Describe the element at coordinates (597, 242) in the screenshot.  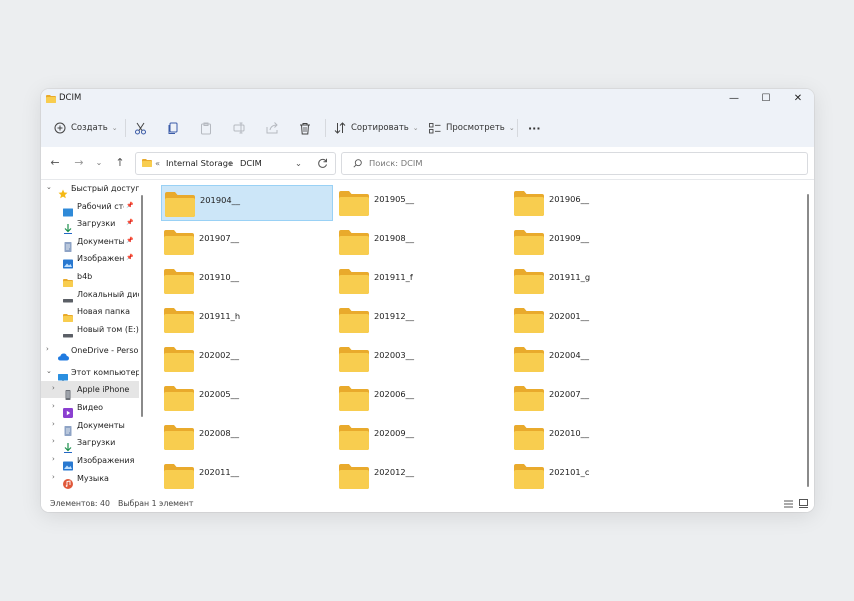
I see `folder-item: 201909__` at that location.